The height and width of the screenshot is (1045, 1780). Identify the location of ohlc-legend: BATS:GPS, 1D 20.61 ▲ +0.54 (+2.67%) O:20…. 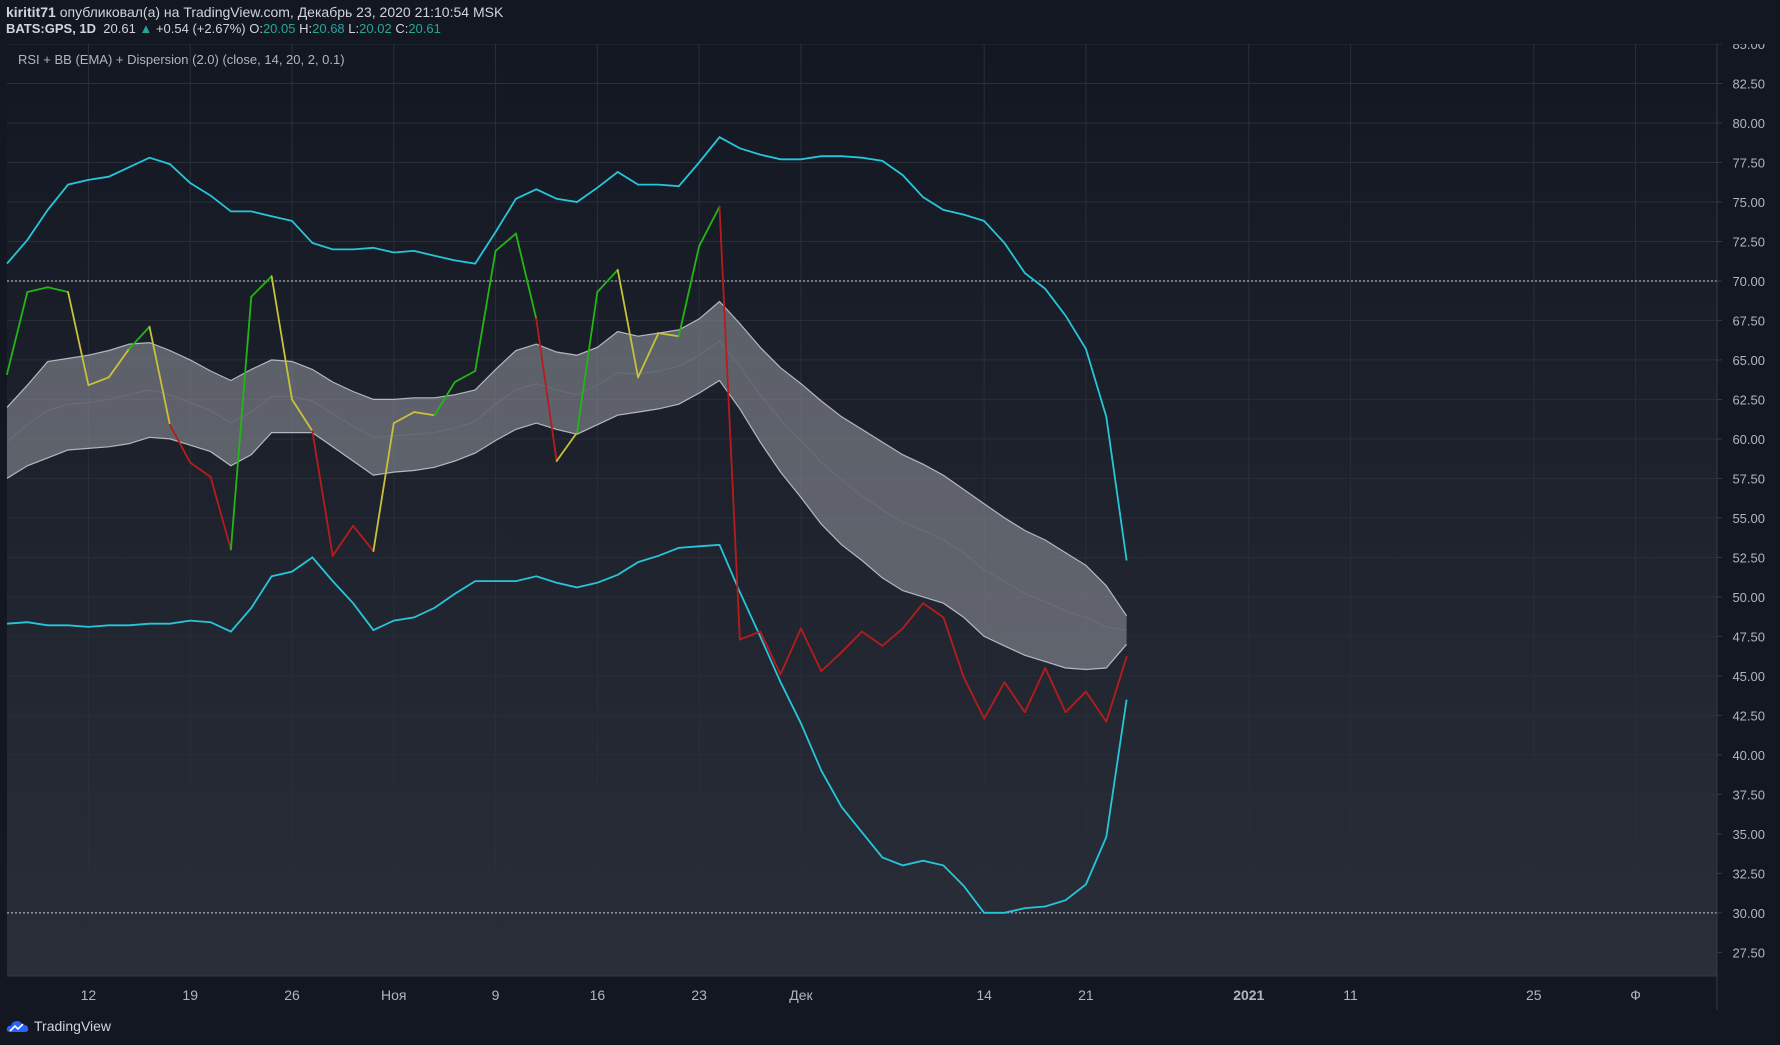
(223, 28).